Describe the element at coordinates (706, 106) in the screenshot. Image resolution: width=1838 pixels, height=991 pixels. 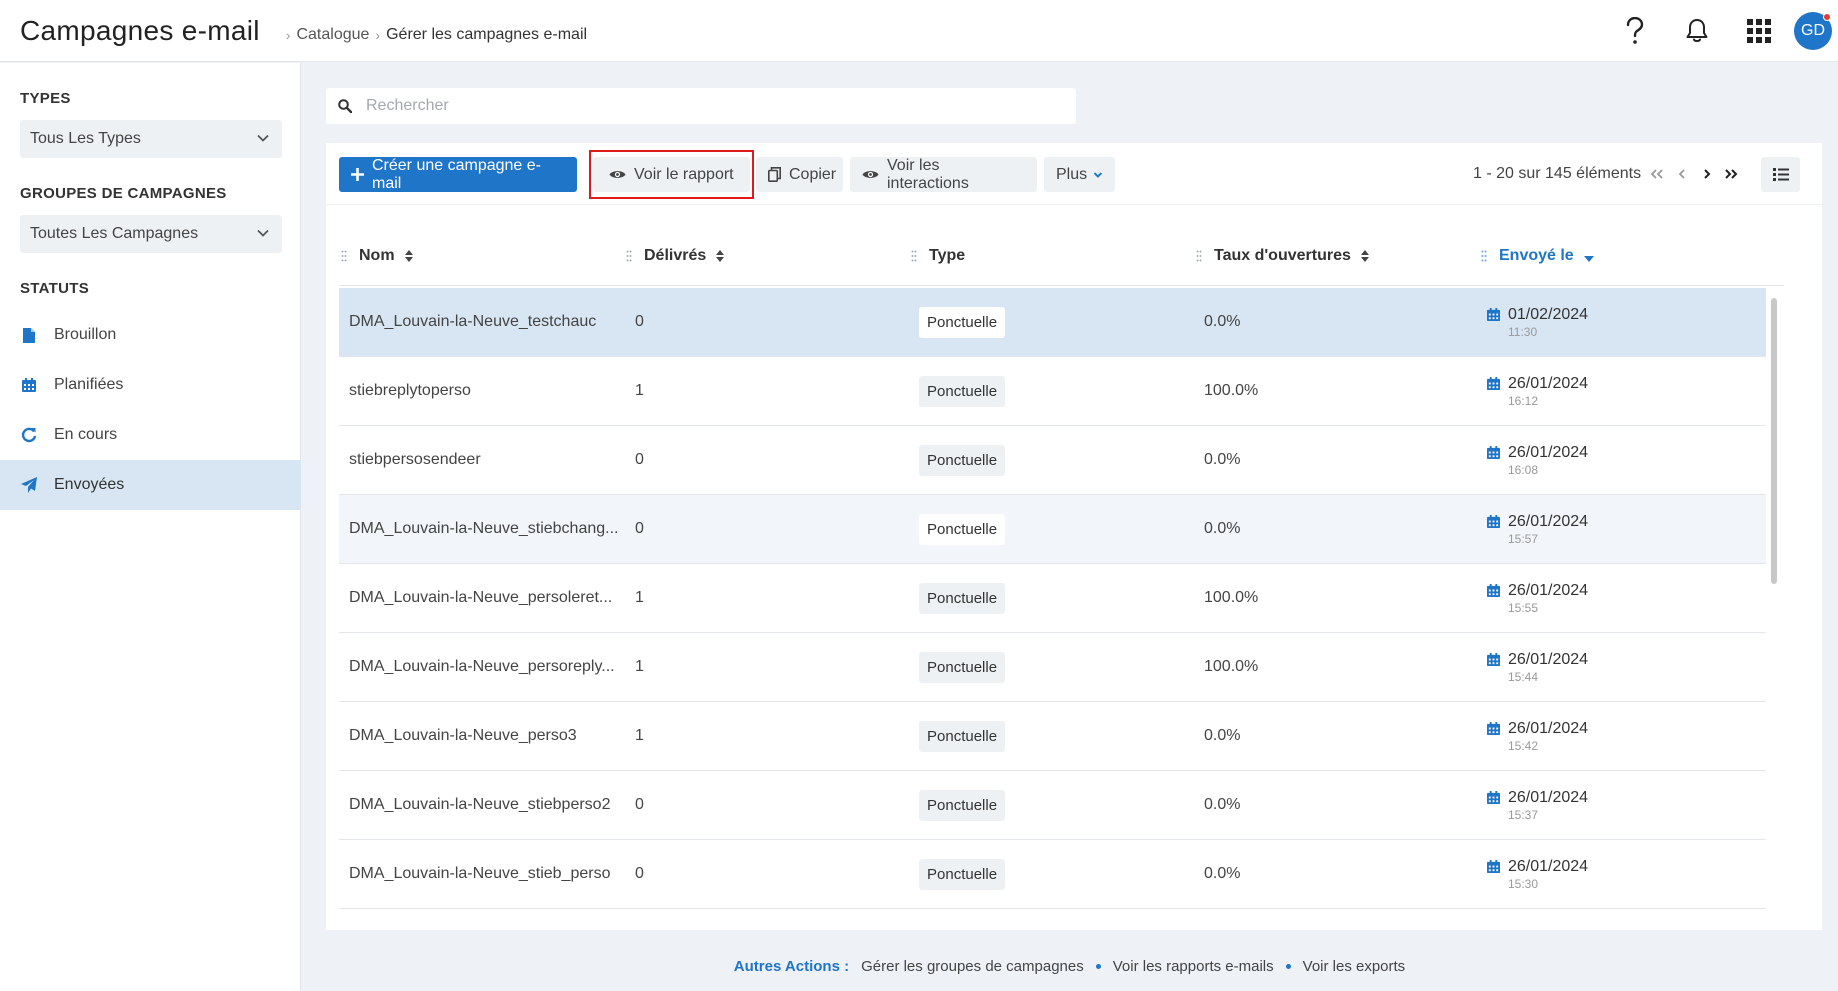
I see `search-input` at that location.